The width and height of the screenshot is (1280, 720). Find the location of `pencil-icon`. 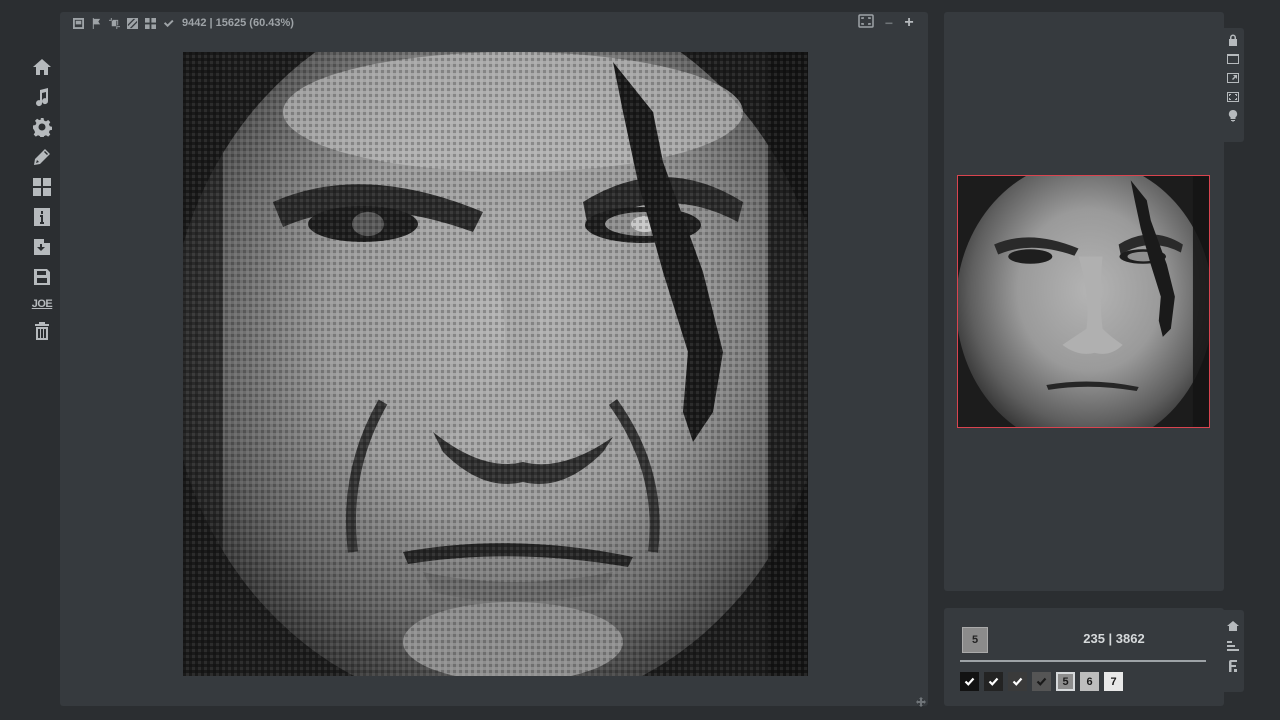

pencil-icon is located at coordinates (42, 157).